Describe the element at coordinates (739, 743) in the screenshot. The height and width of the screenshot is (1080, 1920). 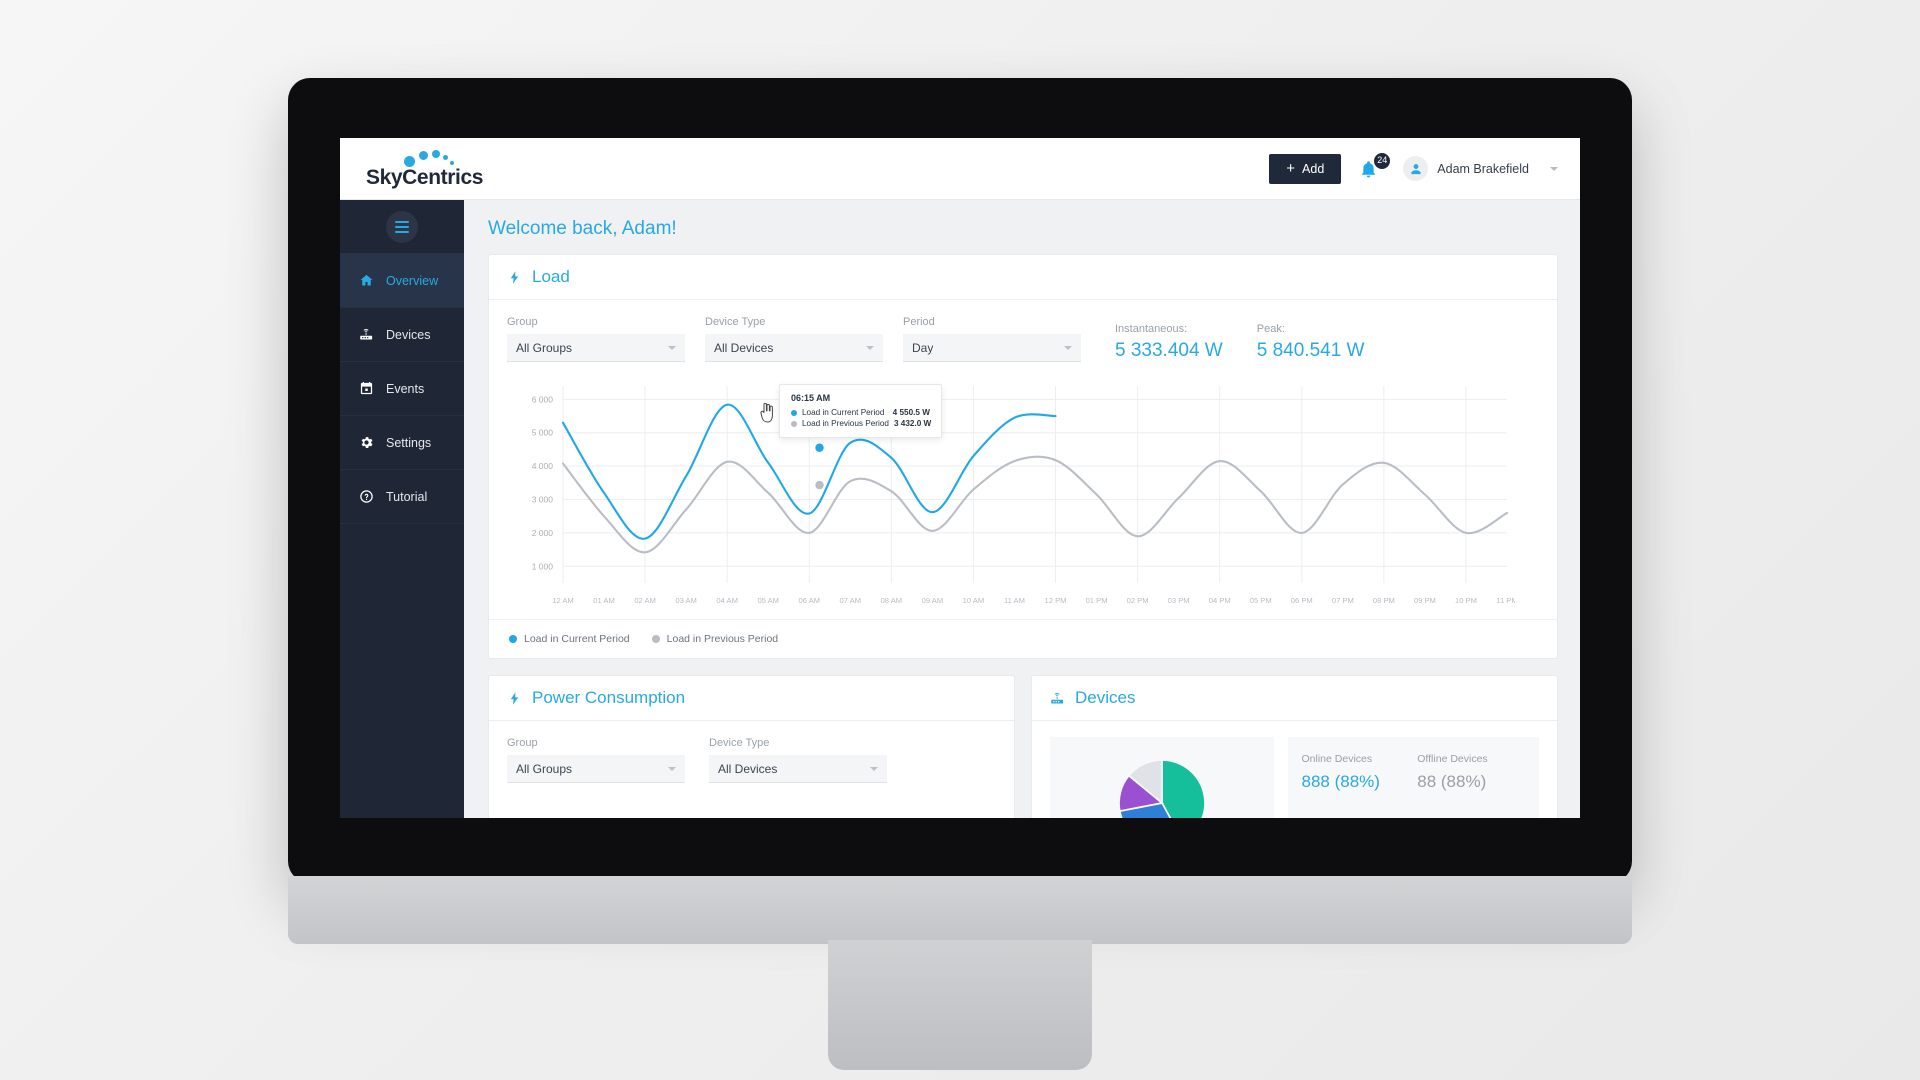
I see `power-device-type-label: Device Type` at that location.